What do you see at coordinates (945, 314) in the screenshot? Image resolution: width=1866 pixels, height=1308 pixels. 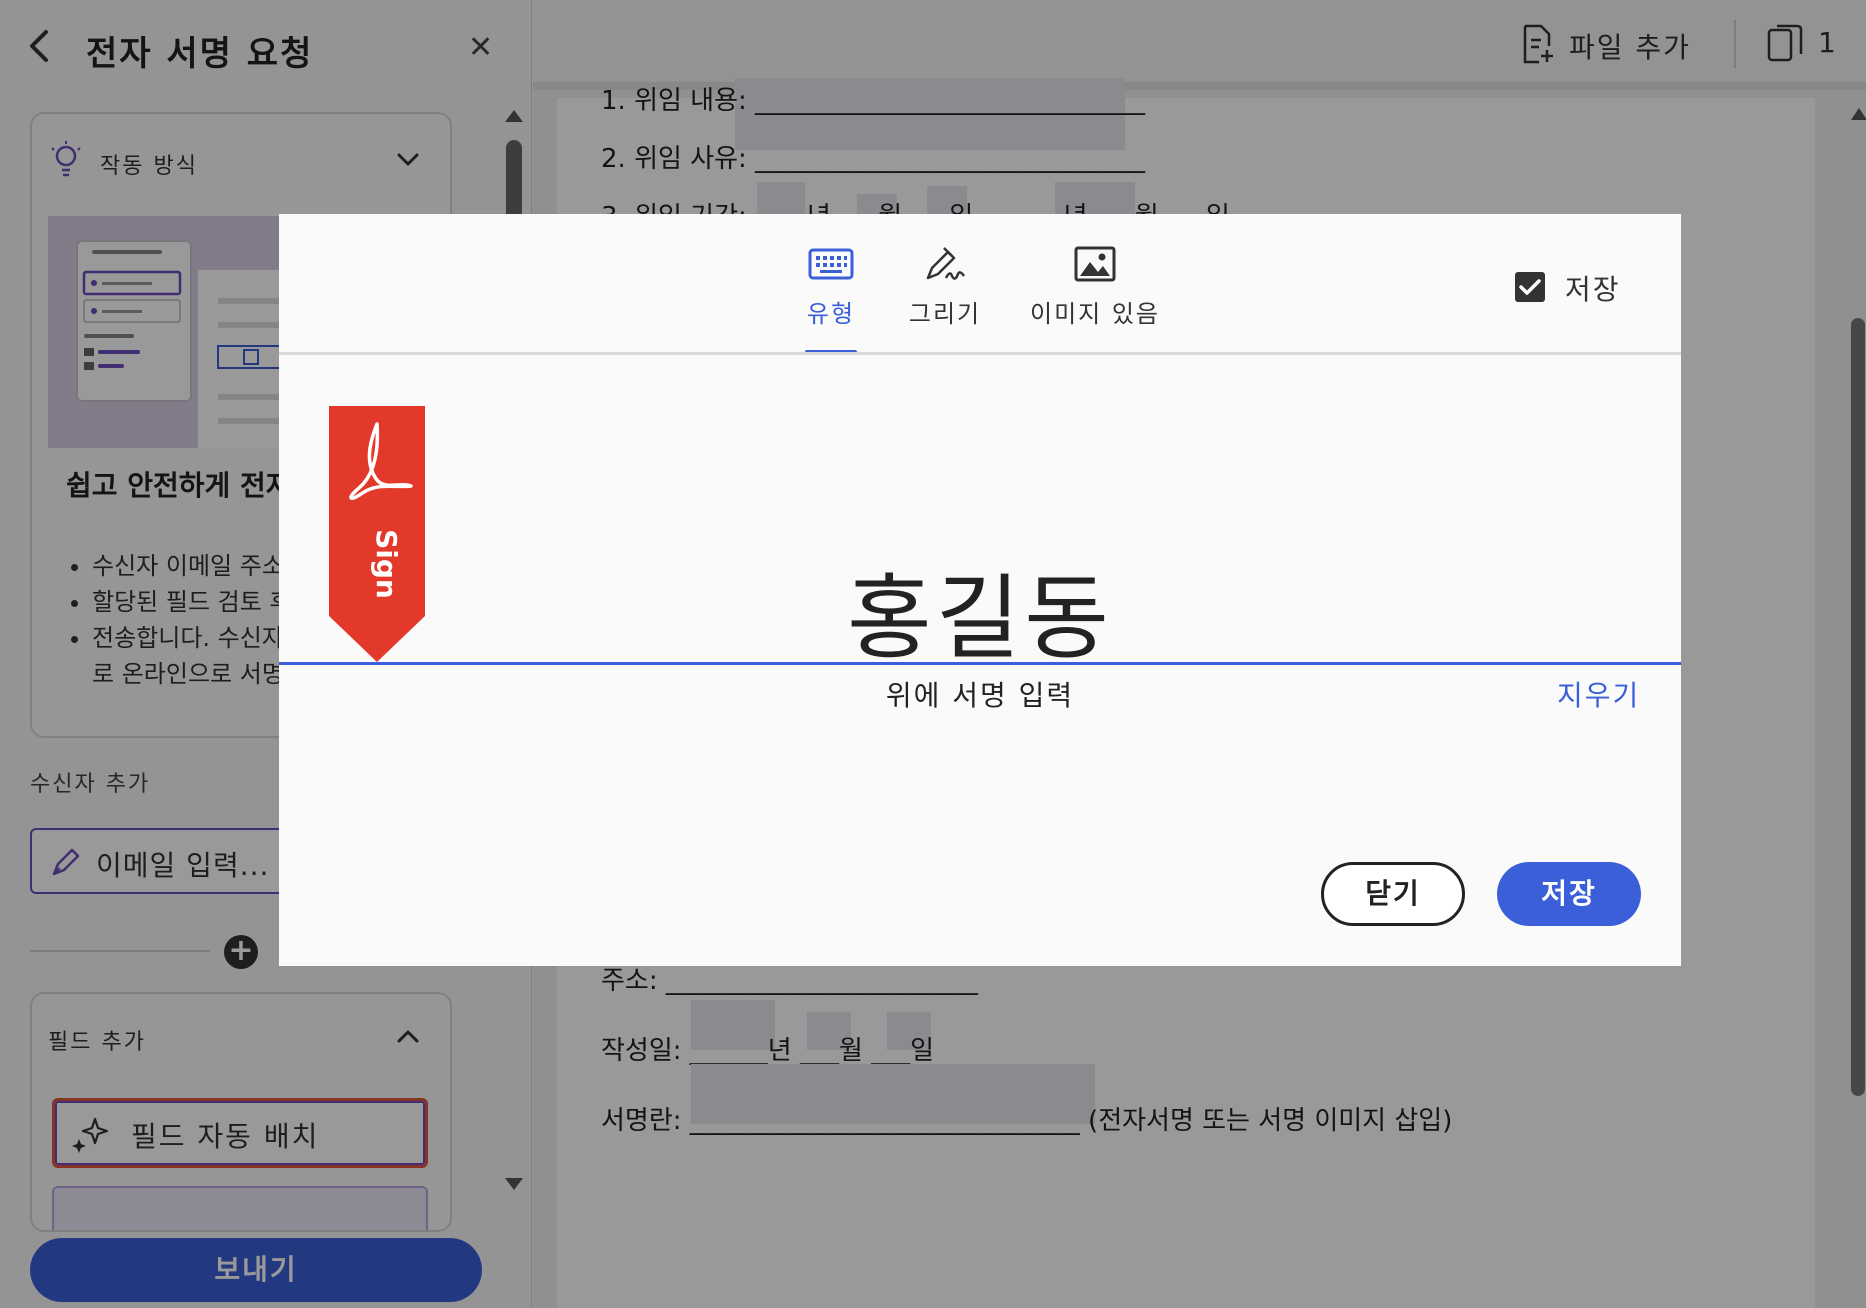 I see `tab-draw-label: 그리기` at bounding box center [945, 314].